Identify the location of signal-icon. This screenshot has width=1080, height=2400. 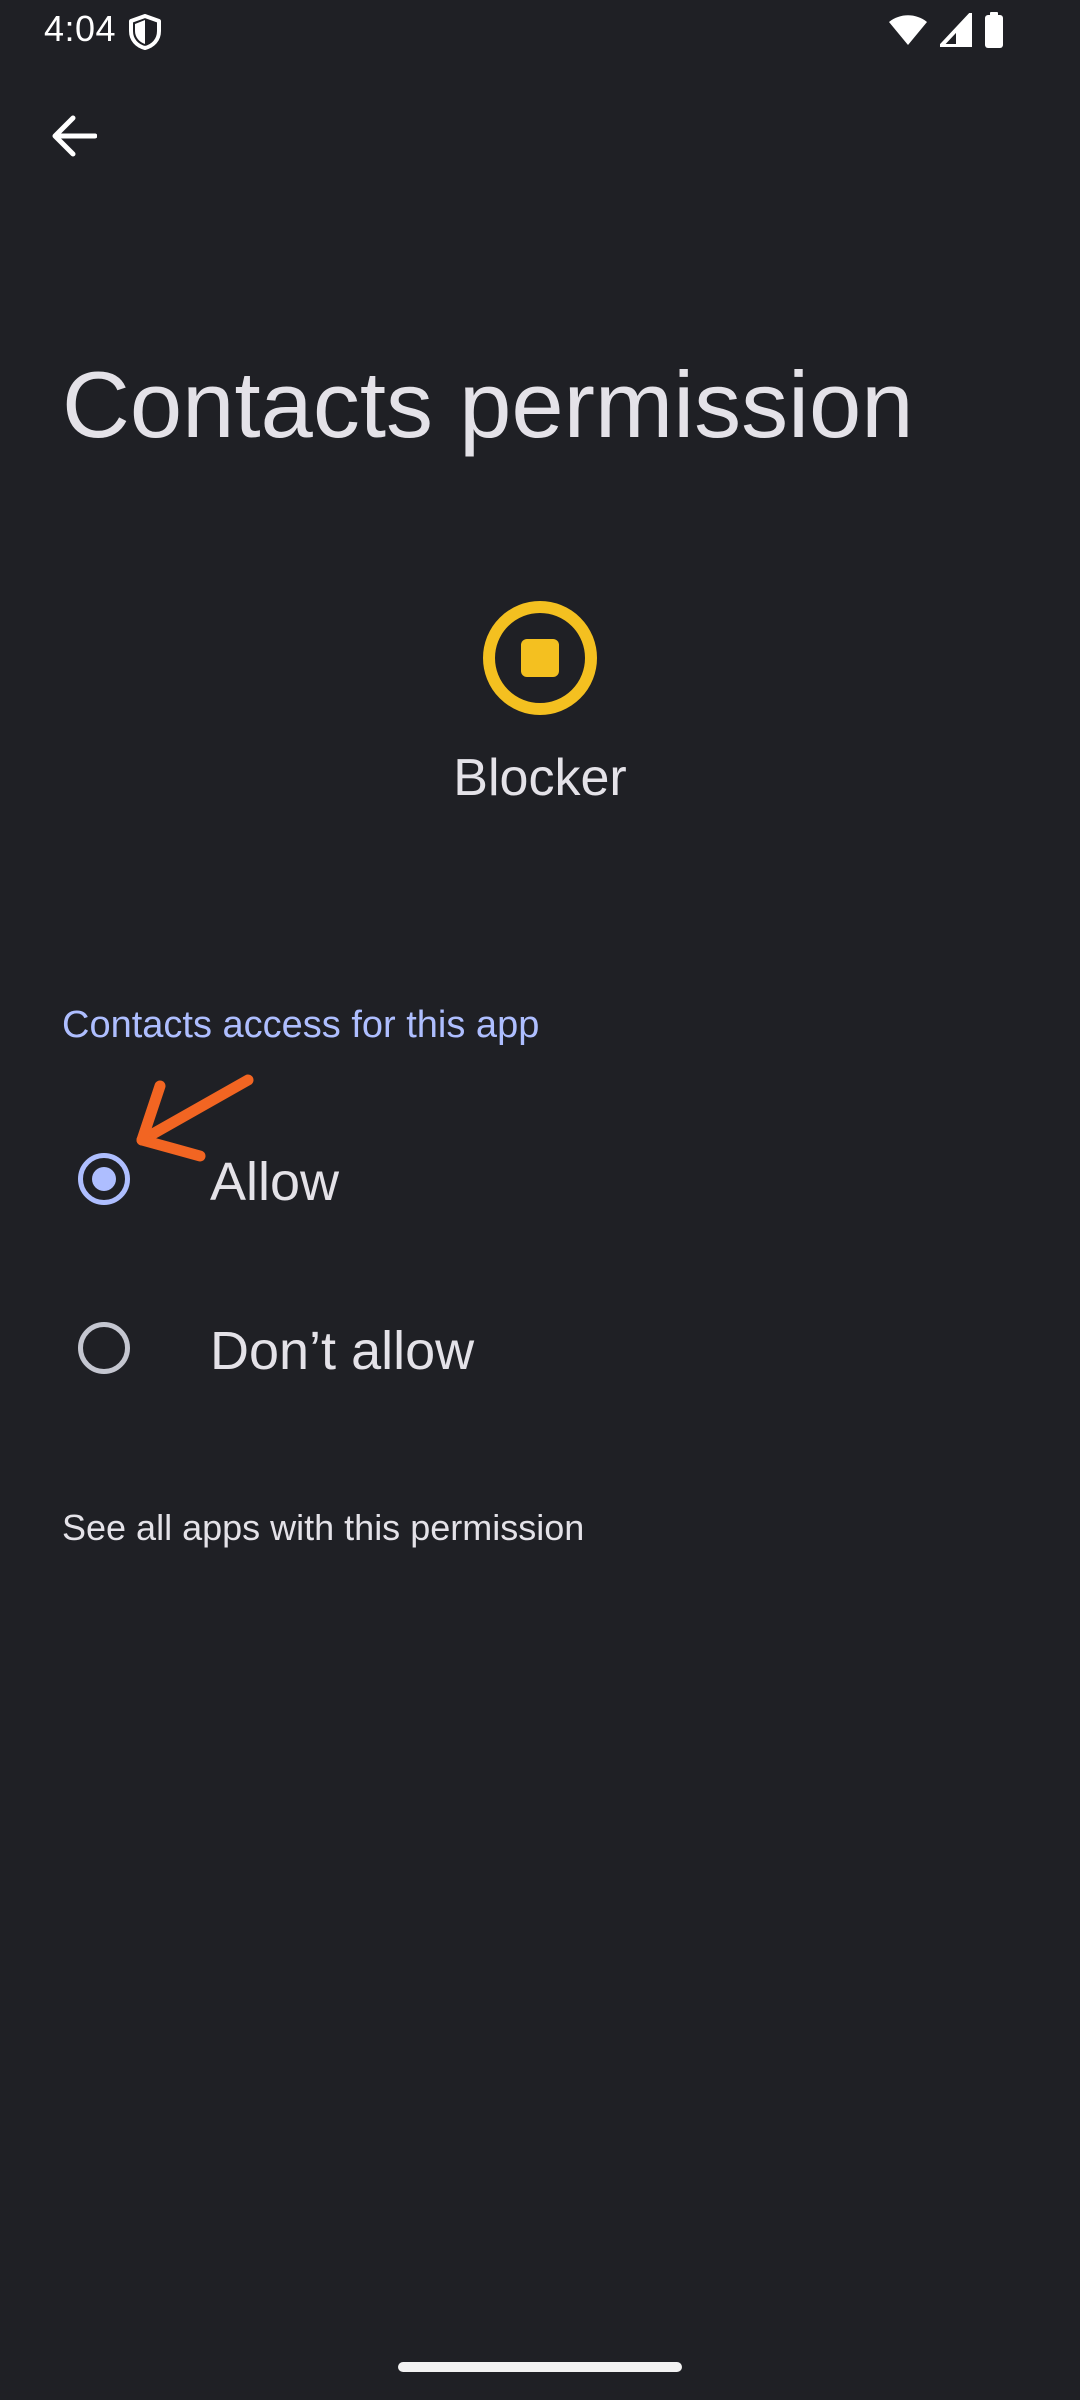
(956, 31).